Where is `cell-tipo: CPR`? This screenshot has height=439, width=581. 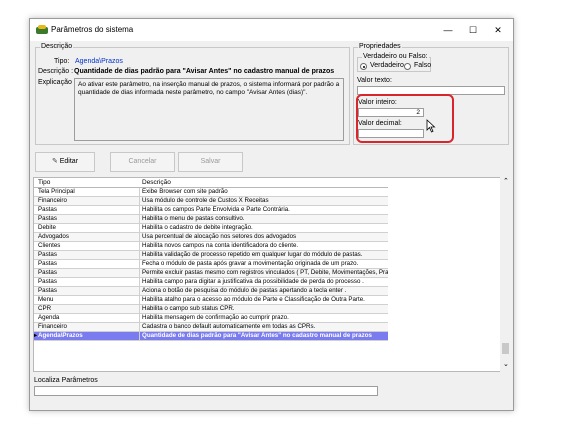
cell-tipo: CPR is located at coordinates (45, 308).